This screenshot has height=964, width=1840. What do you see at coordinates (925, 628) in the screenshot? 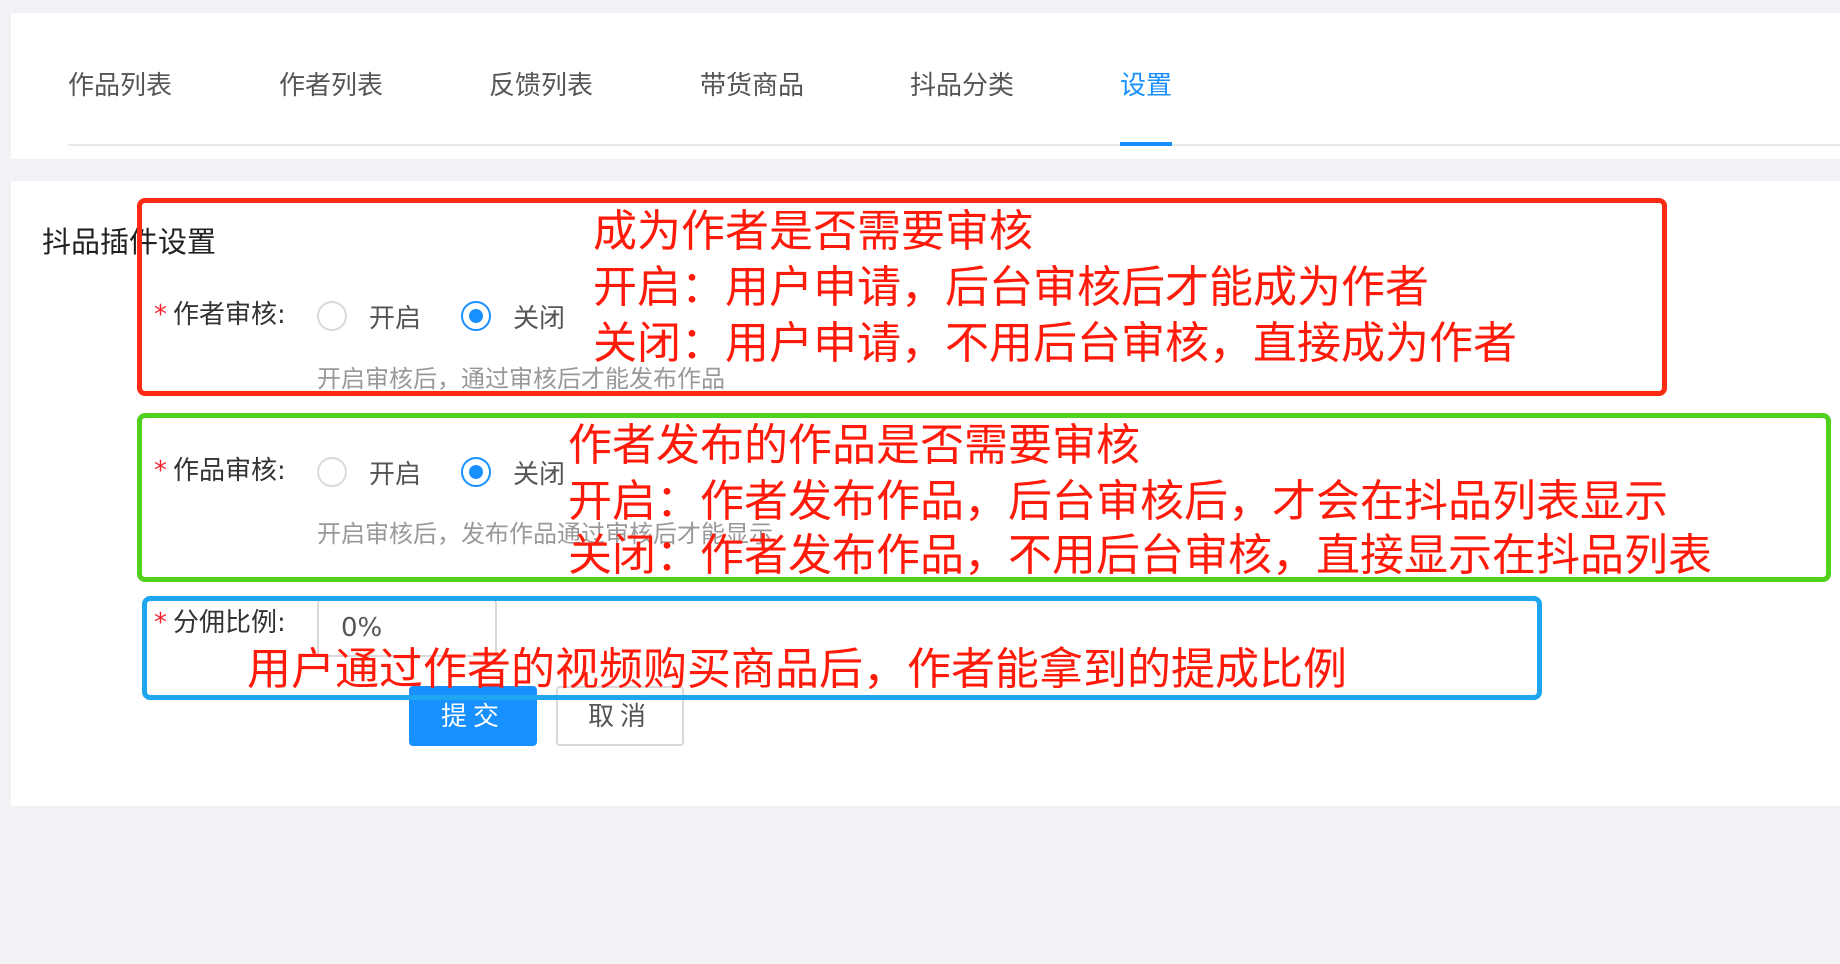
I see `commission-row: * 分佣比例: 0%` at bounding box center [925, 628].